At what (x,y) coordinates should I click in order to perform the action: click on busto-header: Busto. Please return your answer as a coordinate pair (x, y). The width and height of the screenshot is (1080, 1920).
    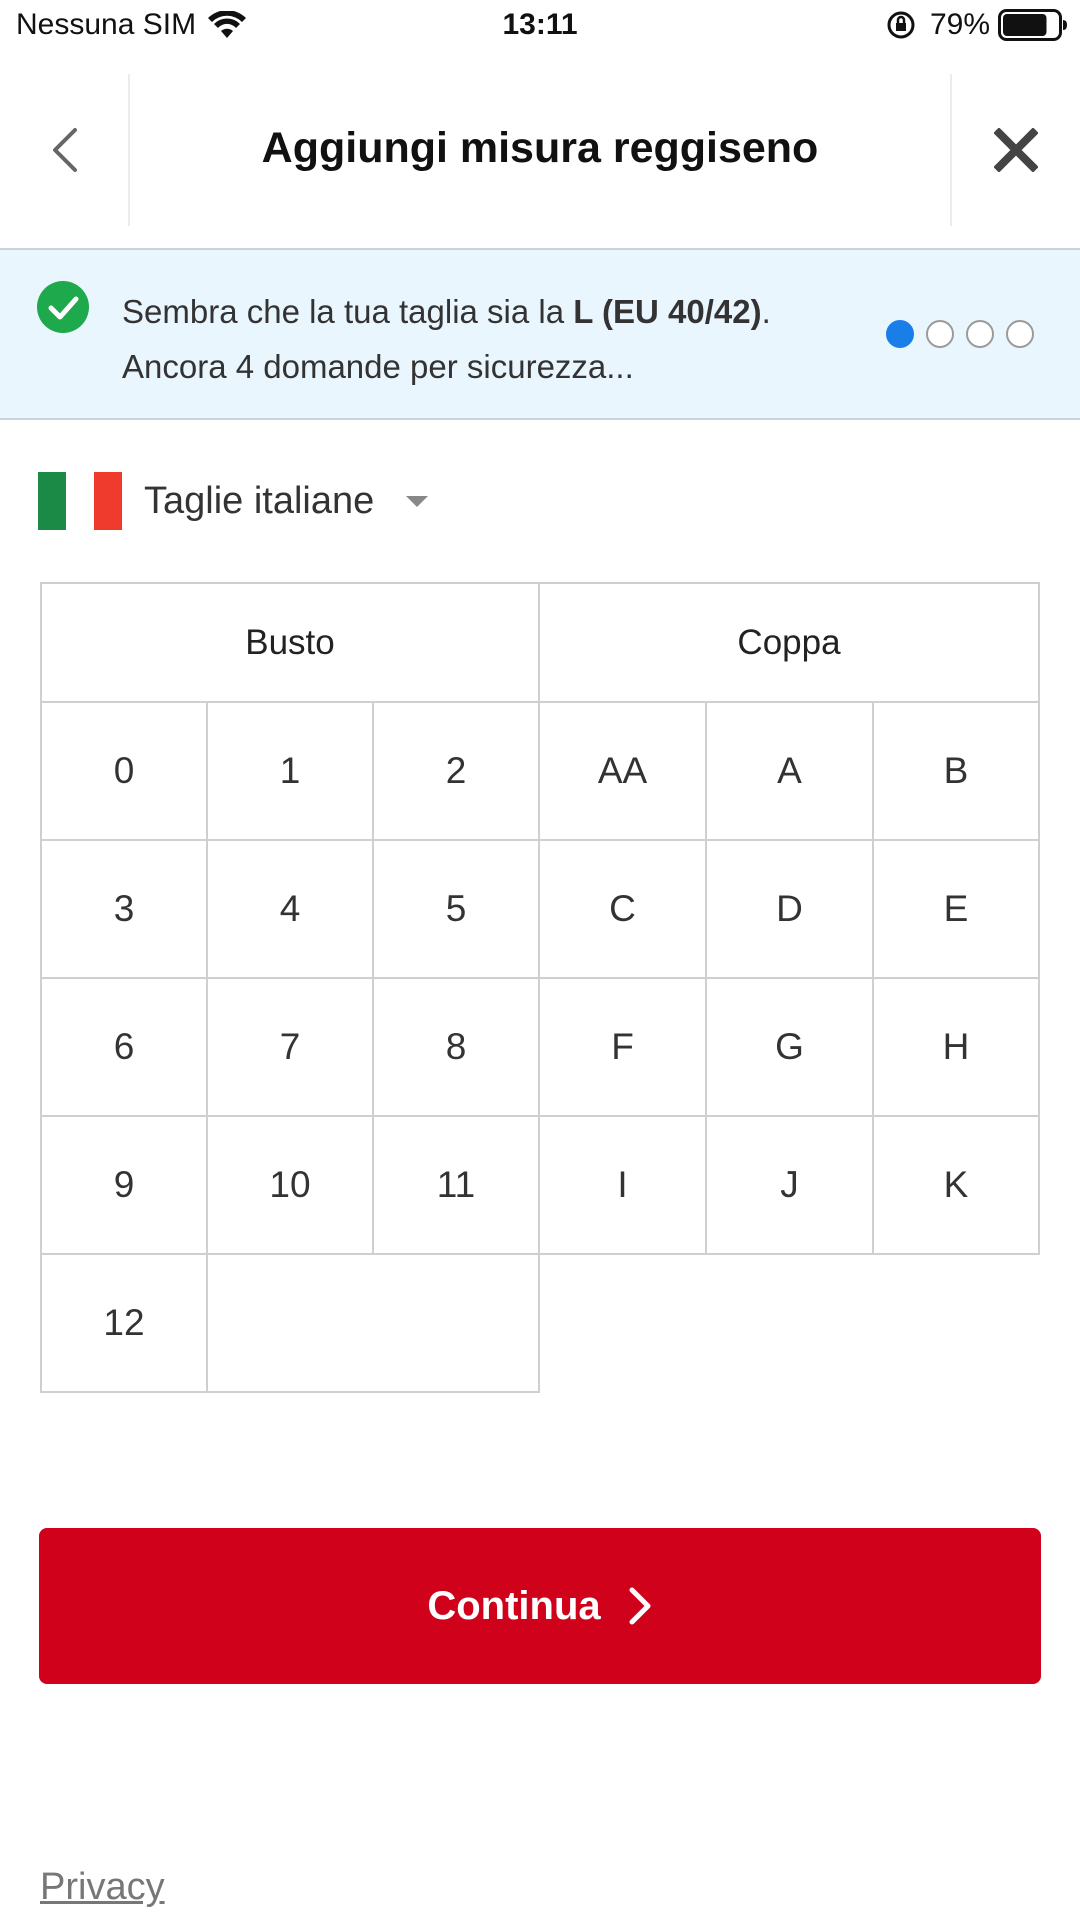
    Looking at the image, I should click on (290, 642).